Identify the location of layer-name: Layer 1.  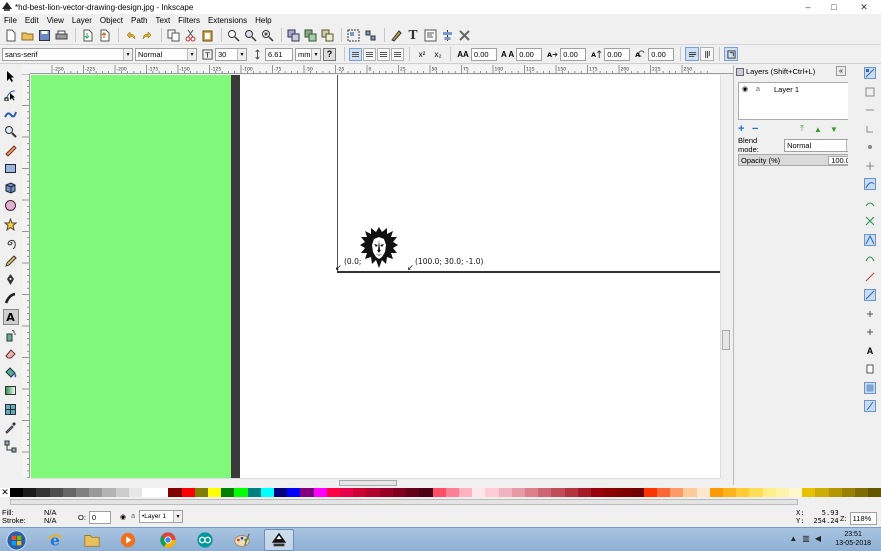
(786, 89).